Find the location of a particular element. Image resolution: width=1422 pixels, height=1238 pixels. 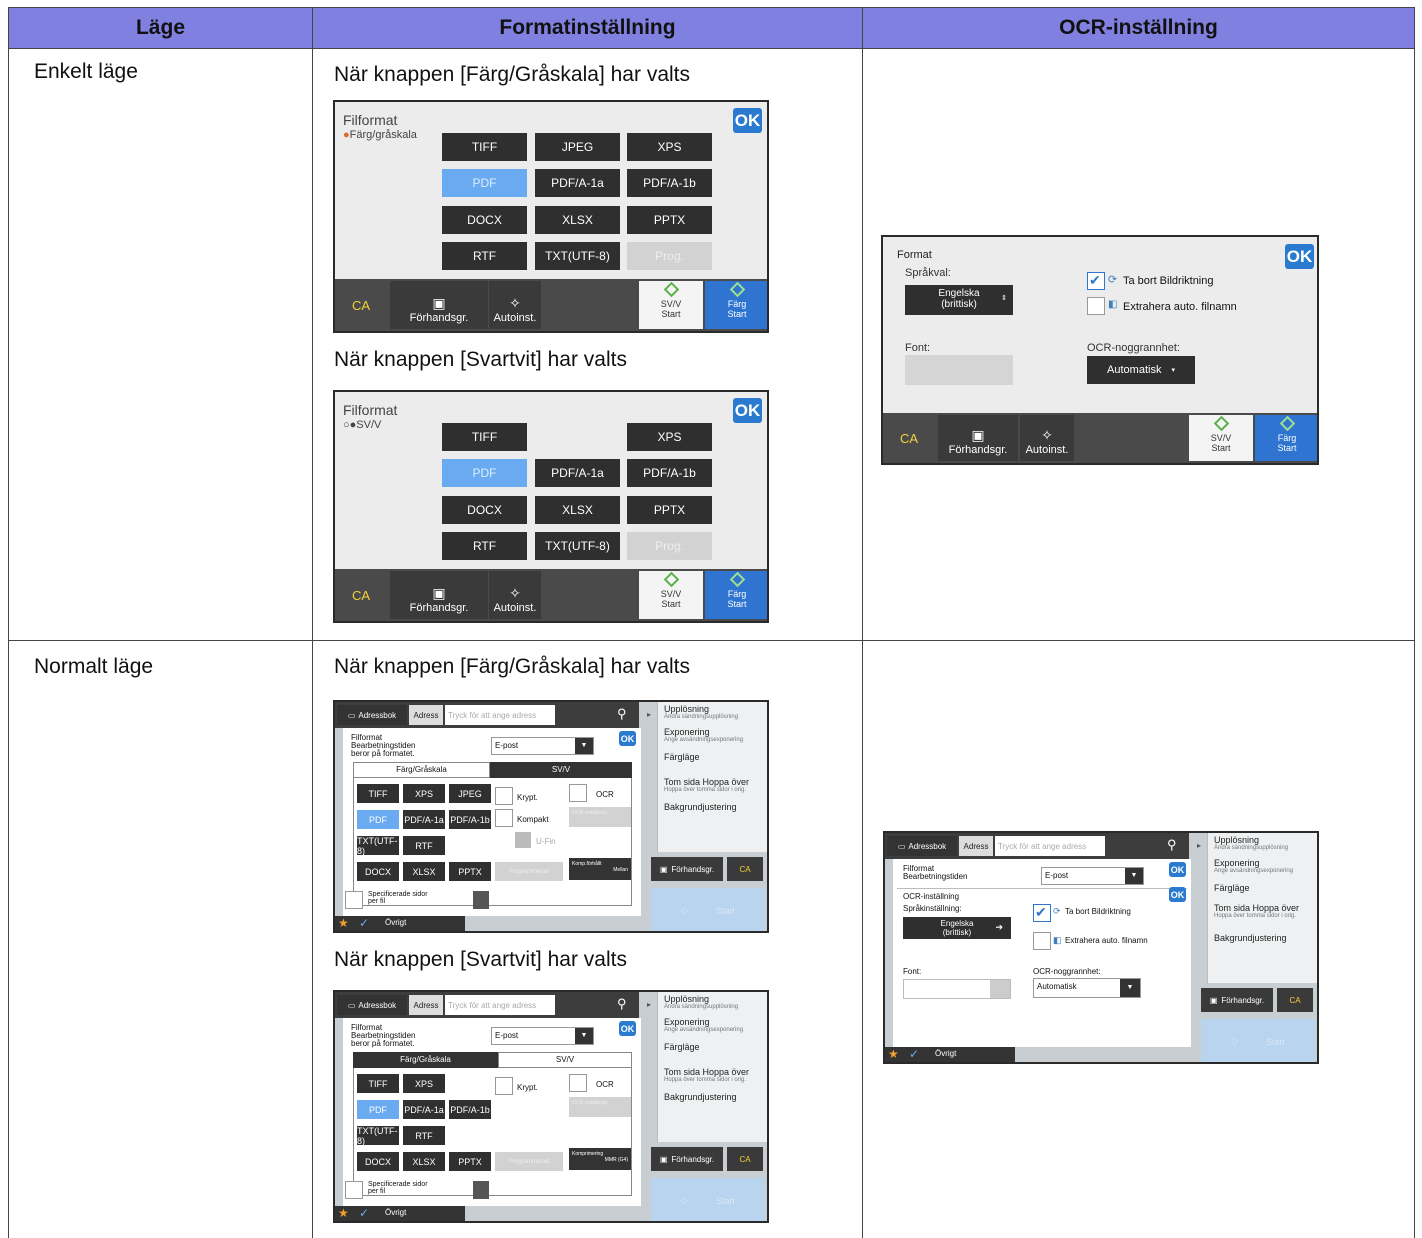

star-icon: ★ is located at coordinates (893, 1054).